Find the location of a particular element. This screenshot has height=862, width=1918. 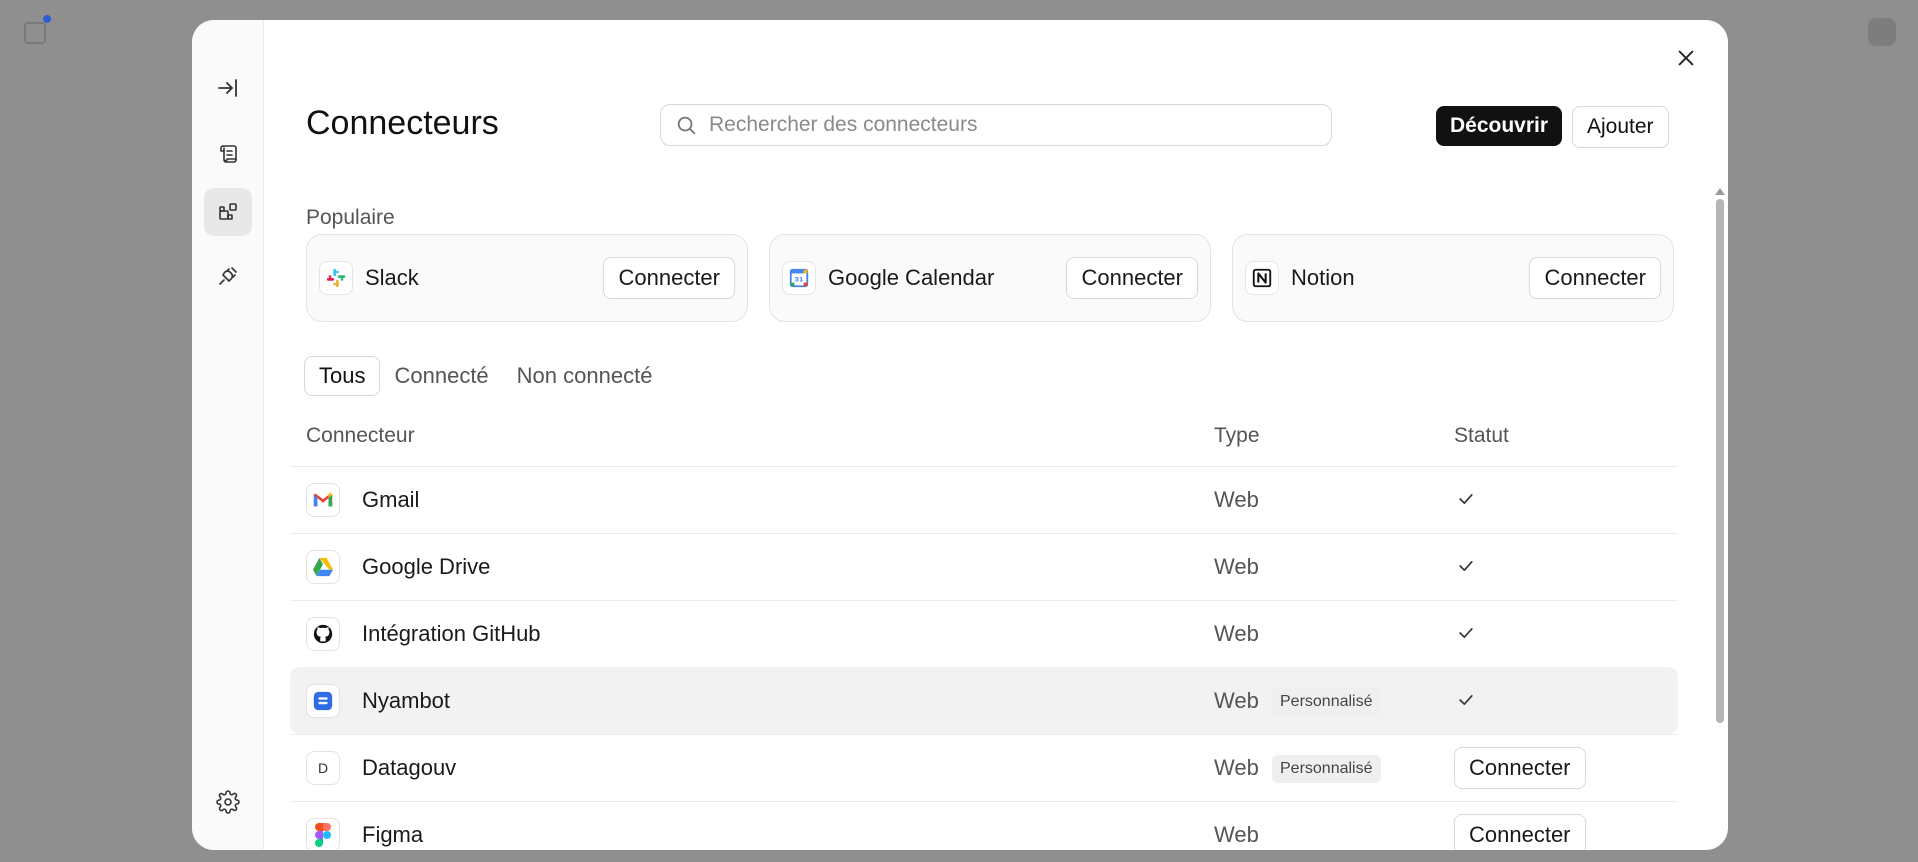

search-input is located at coordinates (1009, 125).